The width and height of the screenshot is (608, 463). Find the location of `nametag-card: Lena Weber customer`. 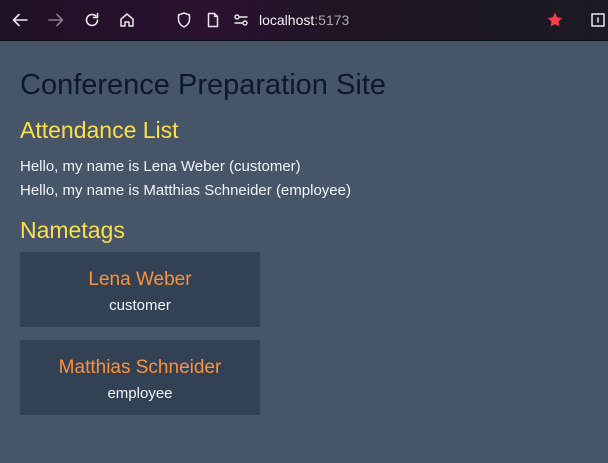

nametag-card: Lena Weber customer is located at coordinates (140, 289).